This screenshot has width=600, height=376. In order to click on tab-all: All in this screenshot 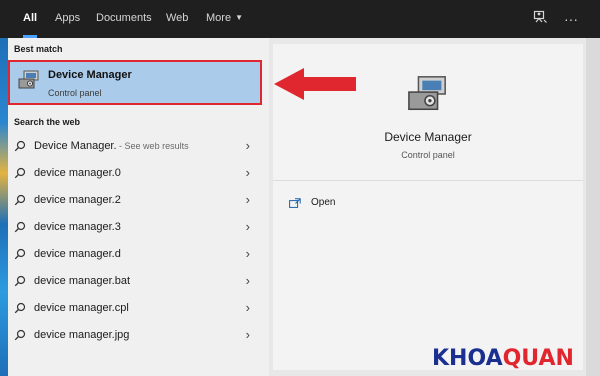, I will do `click(30, 19)`.